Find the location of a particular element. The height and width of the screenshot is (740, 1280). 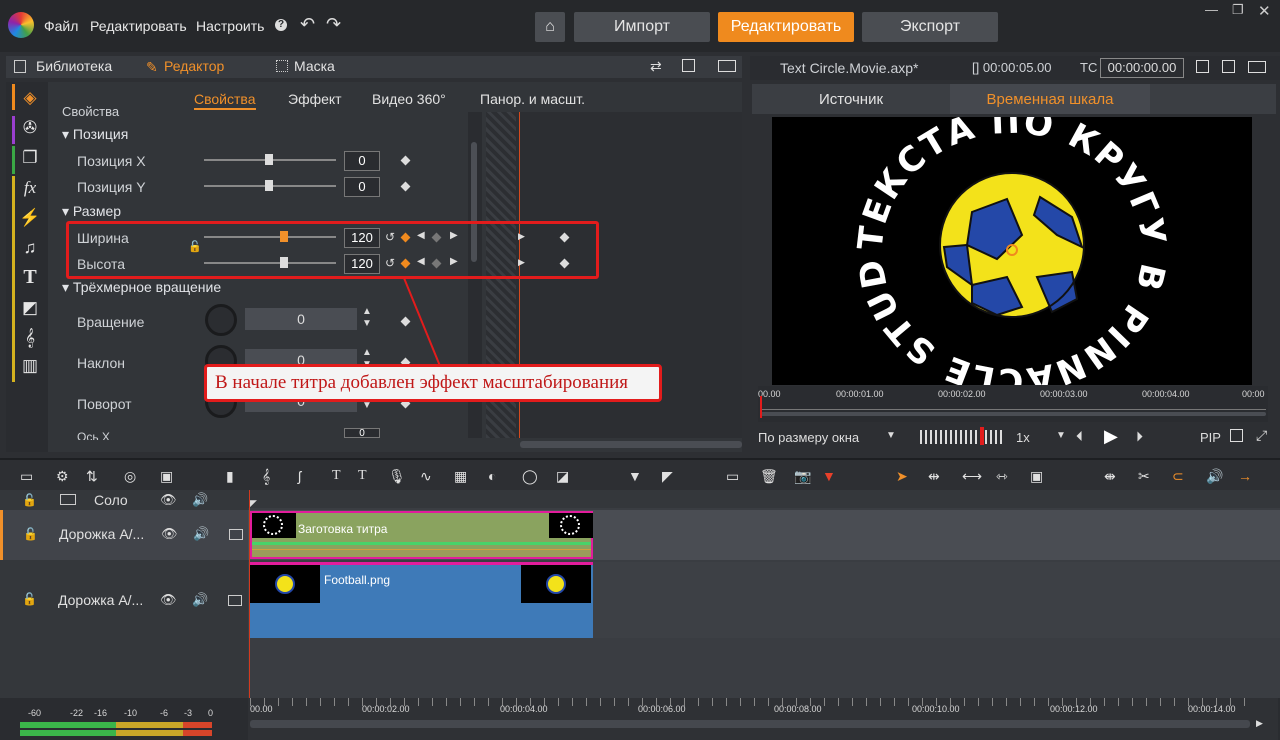

audio-mixer-icon: ▮ is located at coordinates (230, 476).